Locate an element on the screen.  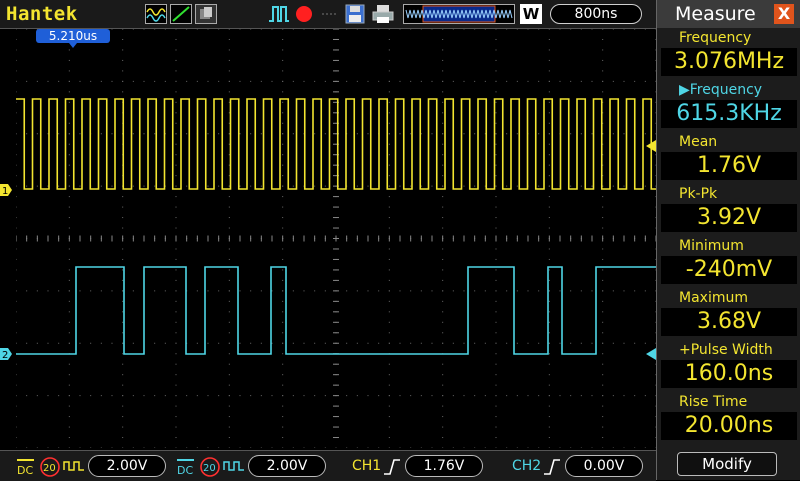
ch1-dc-coupling-icon: DC is located at coordinates (26, 467).